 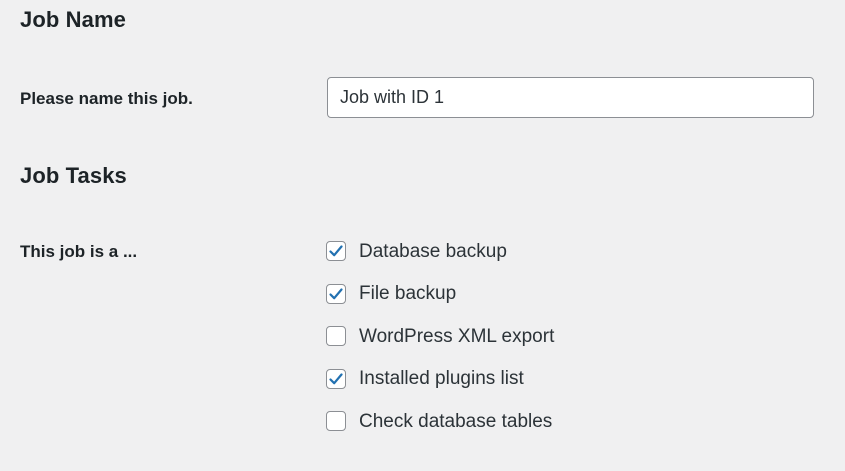 I want to click on check-database-tables-label: Check database tables, so click(x=456, y=421).